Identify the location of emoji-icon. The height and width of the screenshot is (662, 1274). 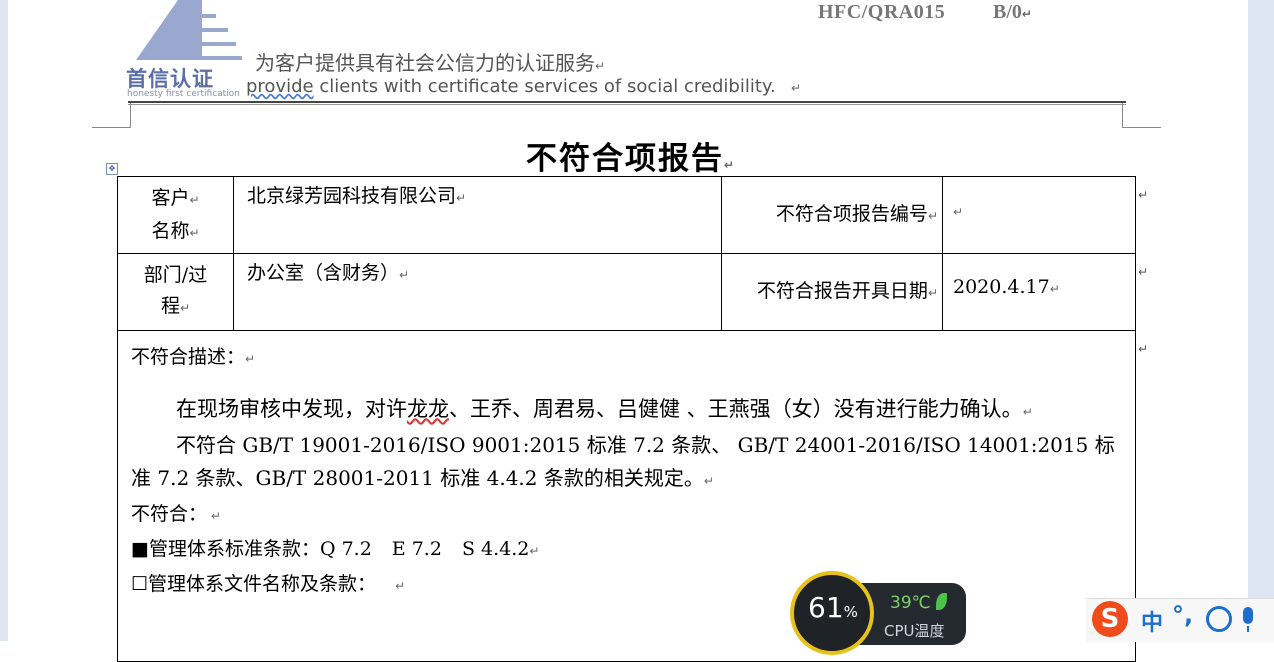
(1219, 619).